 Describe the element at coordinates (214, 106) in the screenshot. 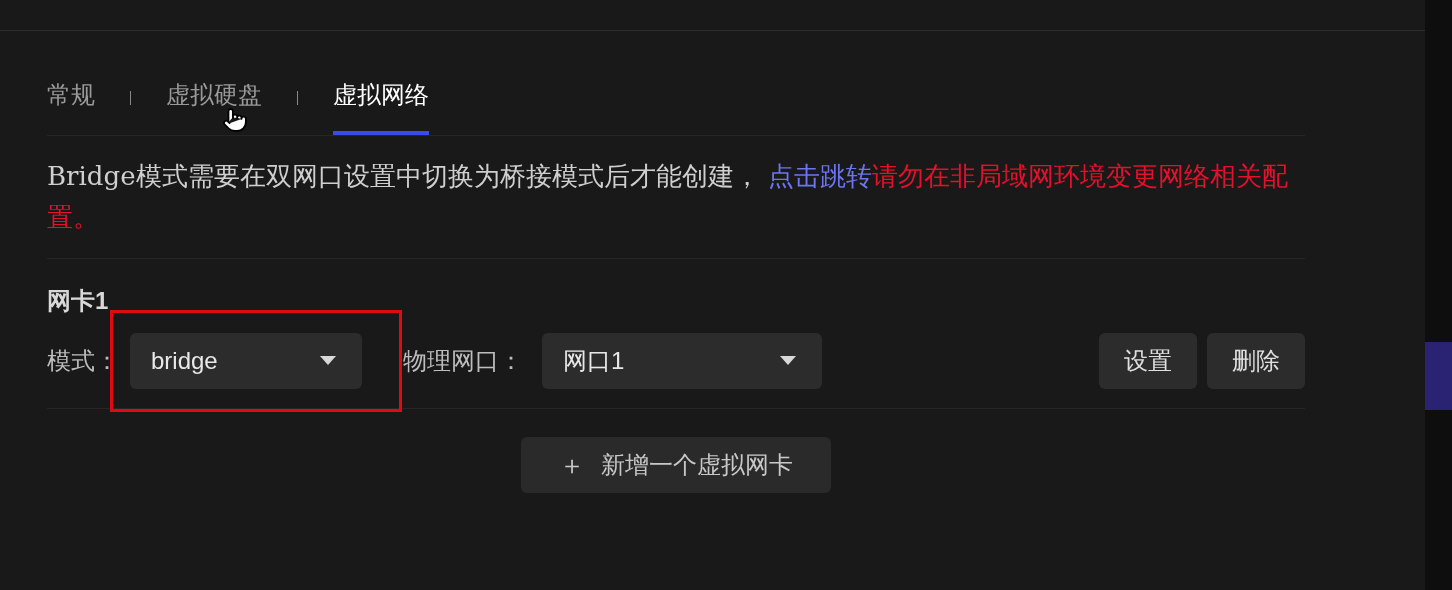

I see `tab: 虚拟硬盘` at that location.